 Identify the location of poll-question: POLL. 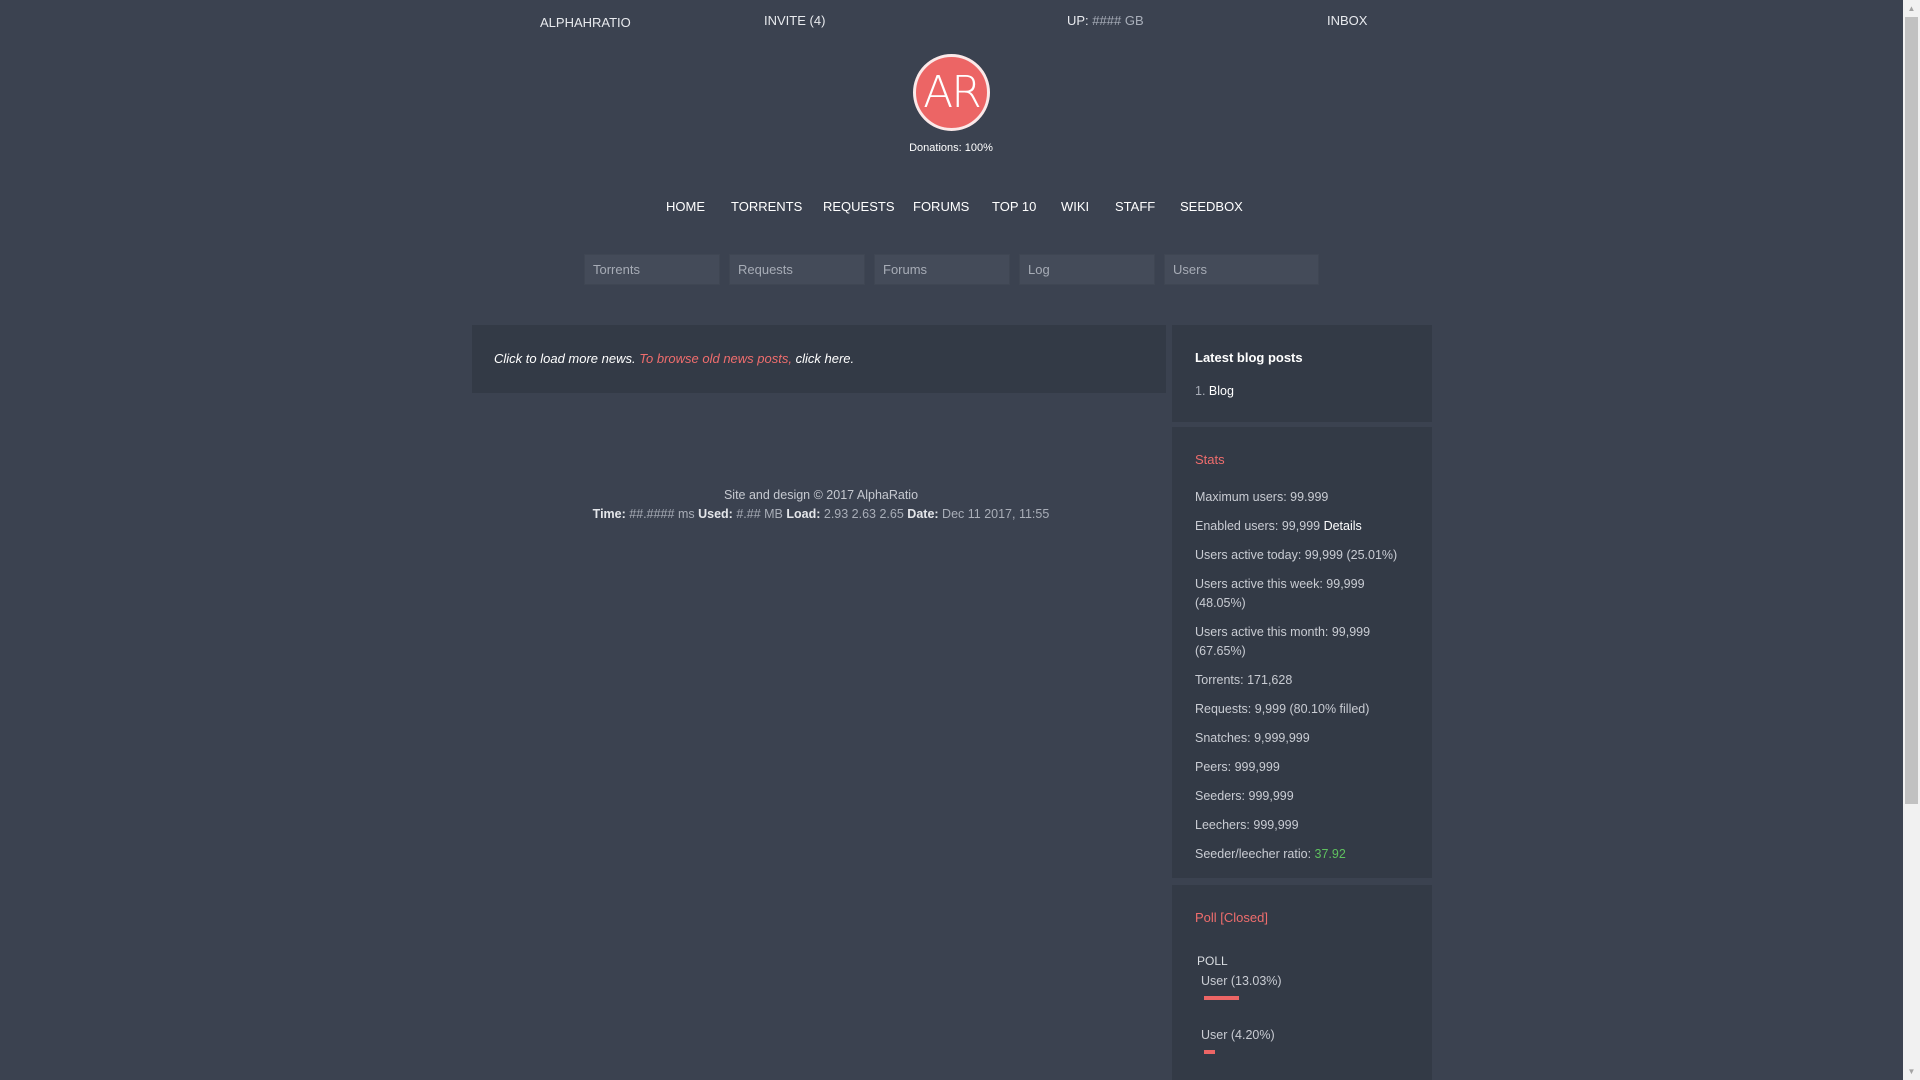
(1212, 961).